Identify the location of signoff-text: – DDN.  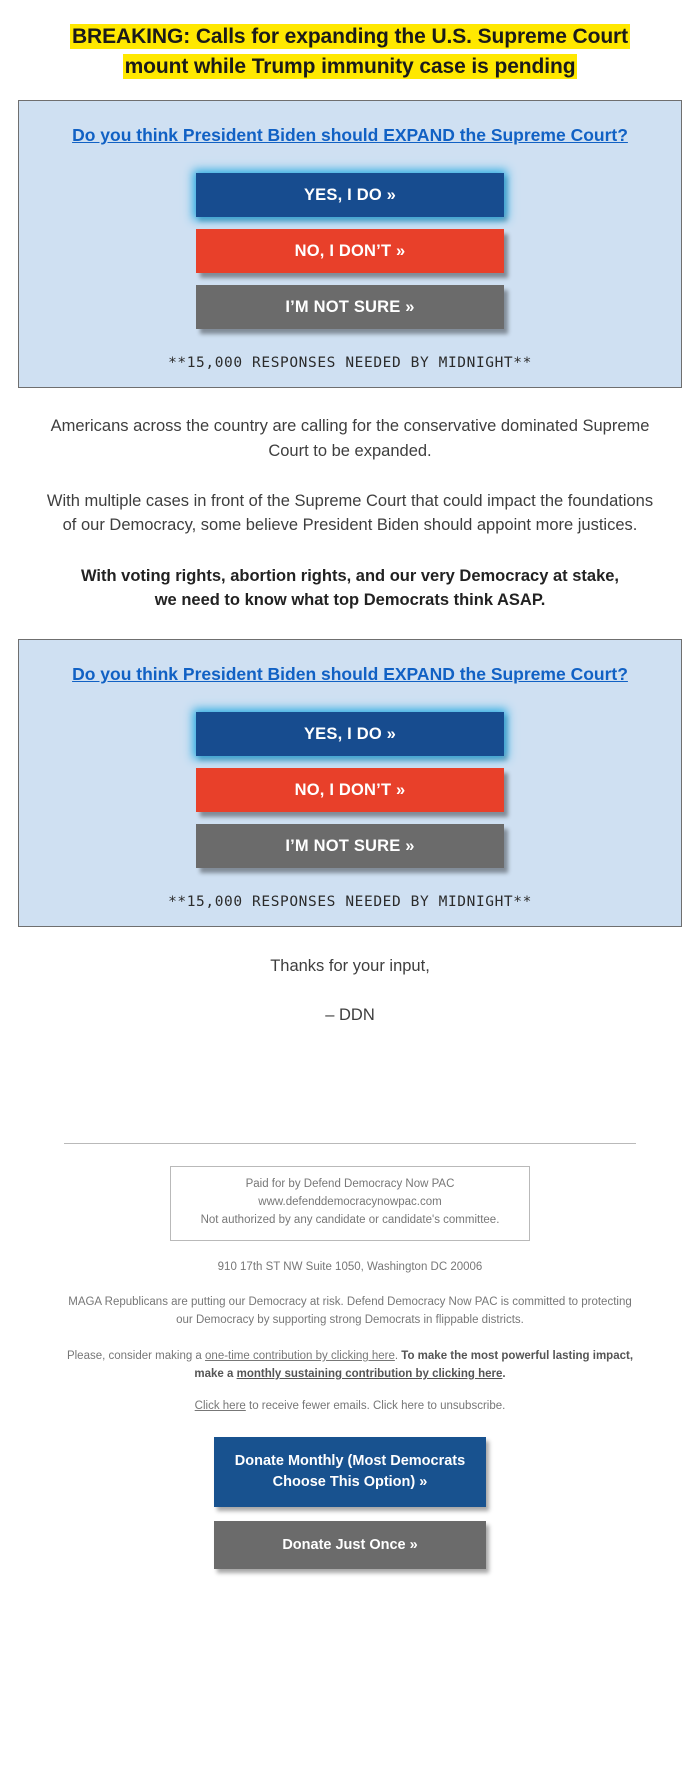
(350, 1015).